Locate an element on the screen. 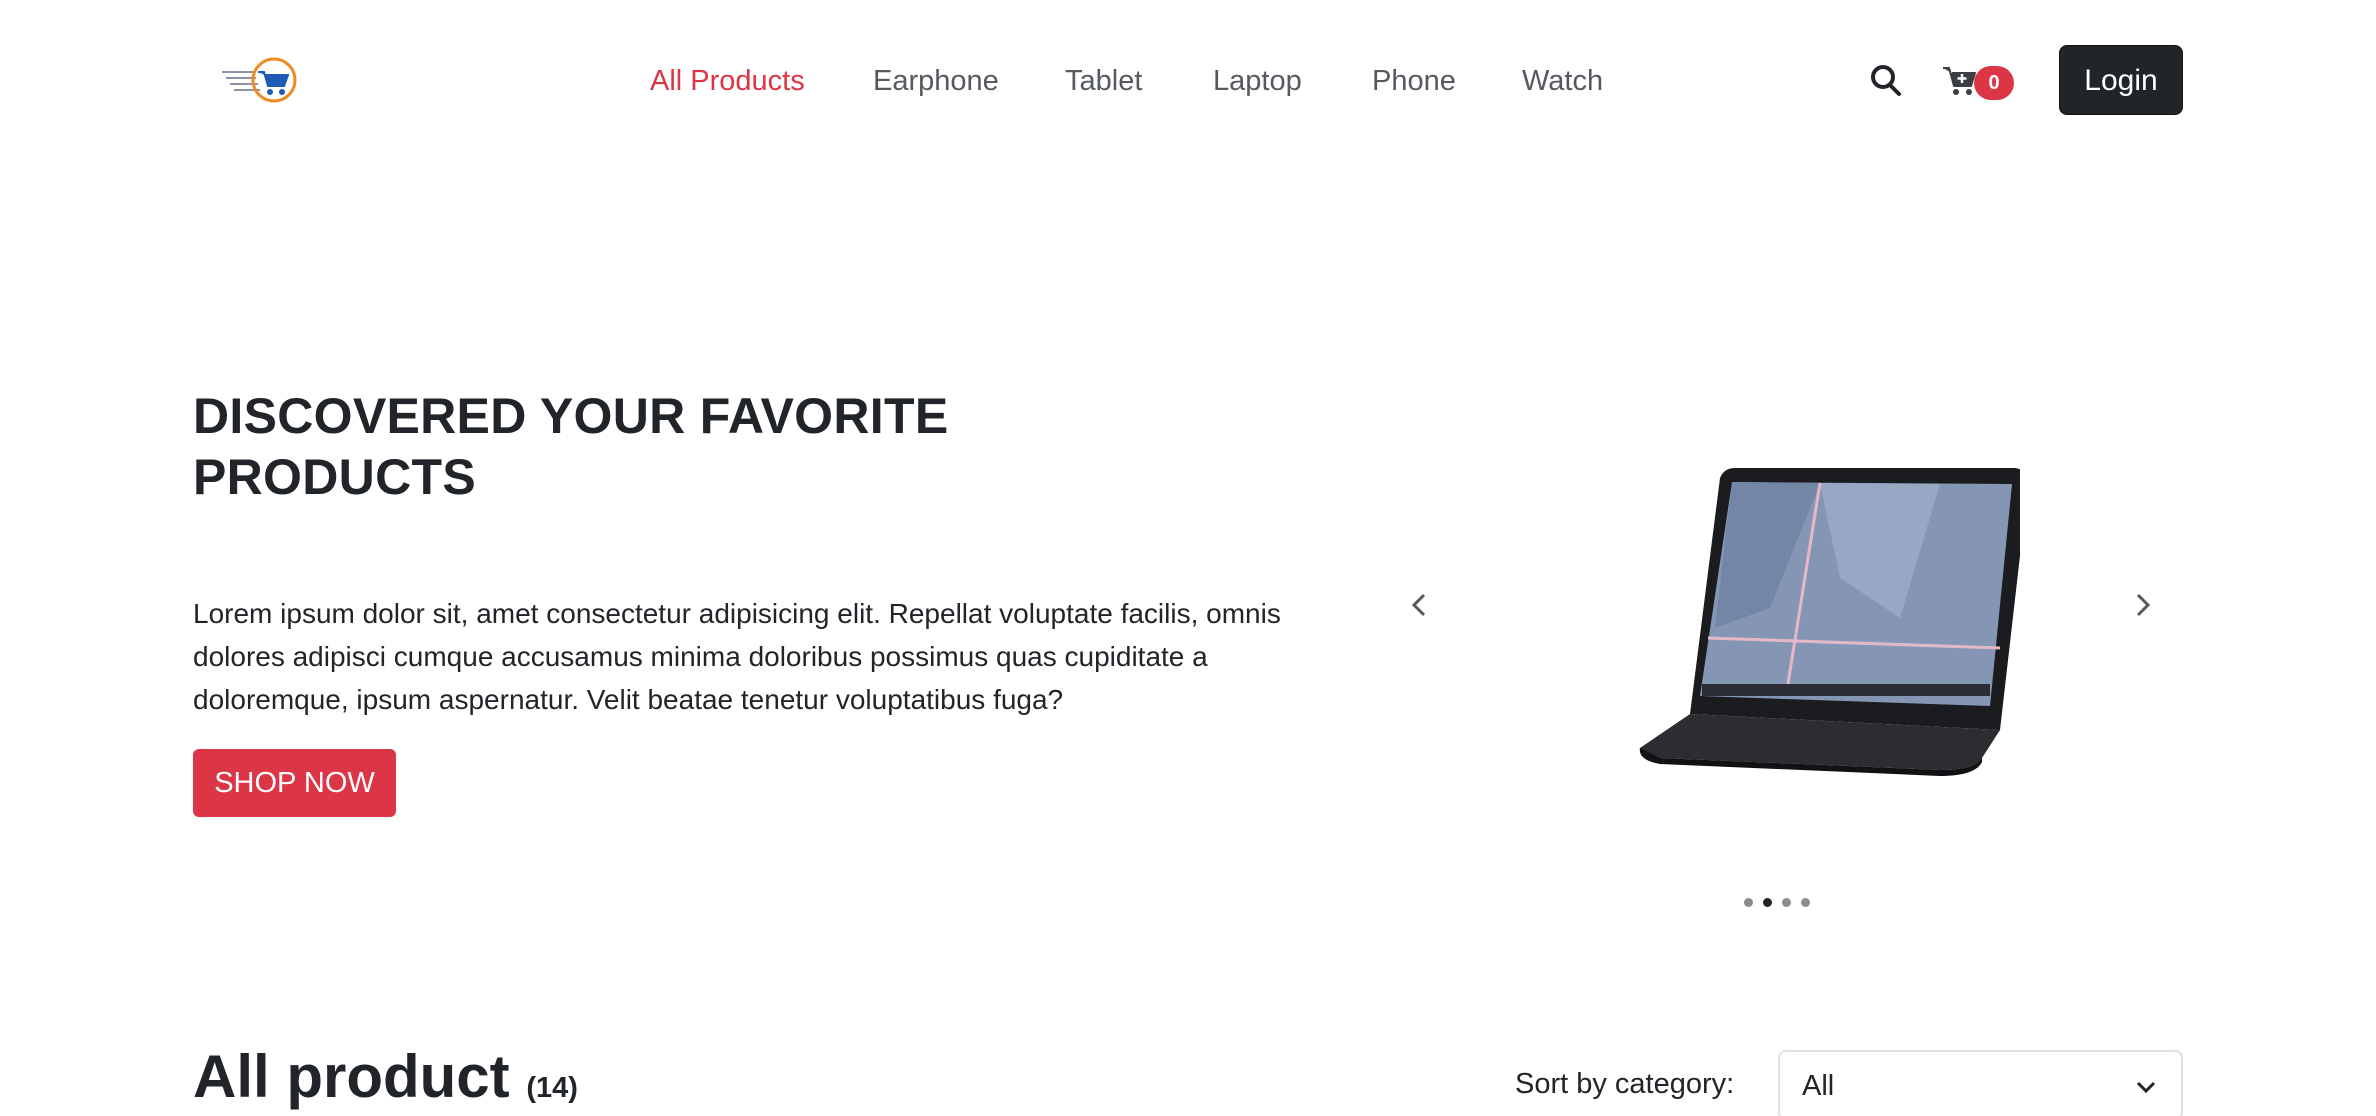  products-title: All product is located at coordinates (351, 1076).